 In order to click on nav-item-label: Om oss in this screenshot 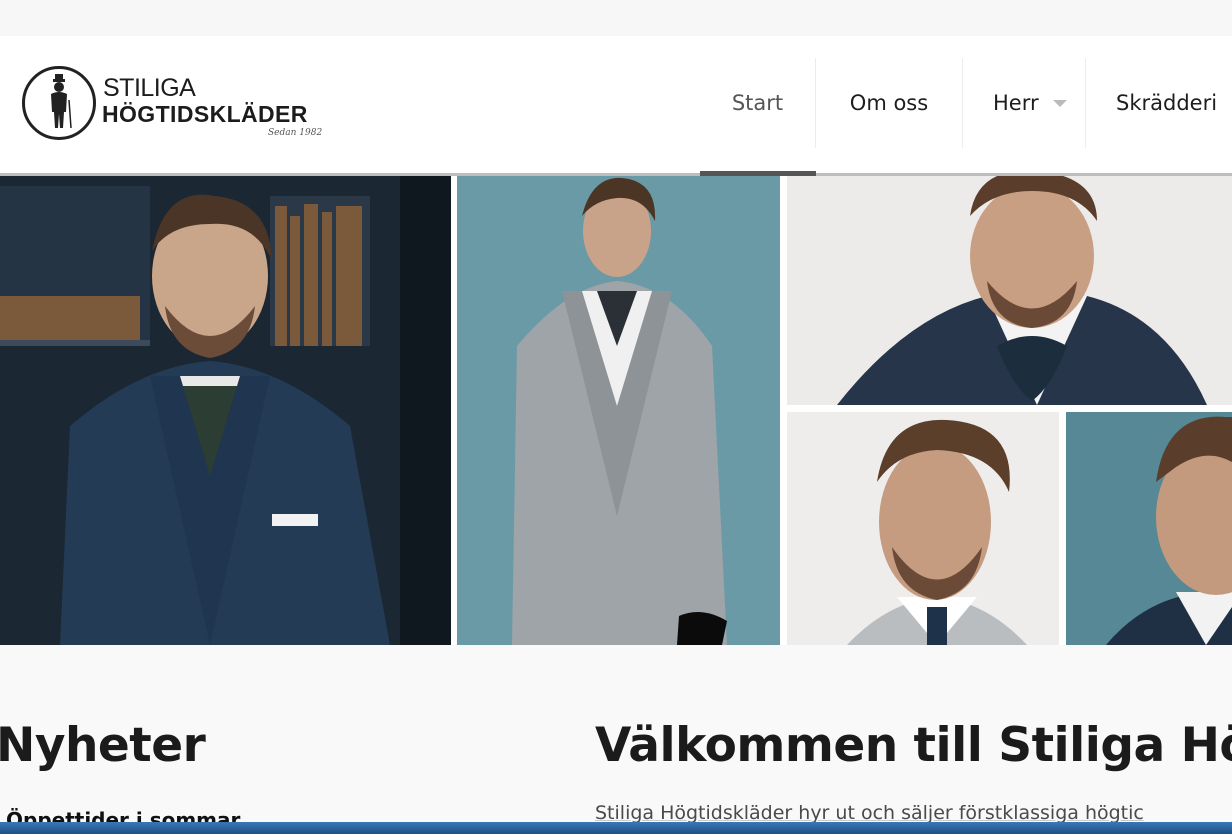, I will do `click(889, 103)`.